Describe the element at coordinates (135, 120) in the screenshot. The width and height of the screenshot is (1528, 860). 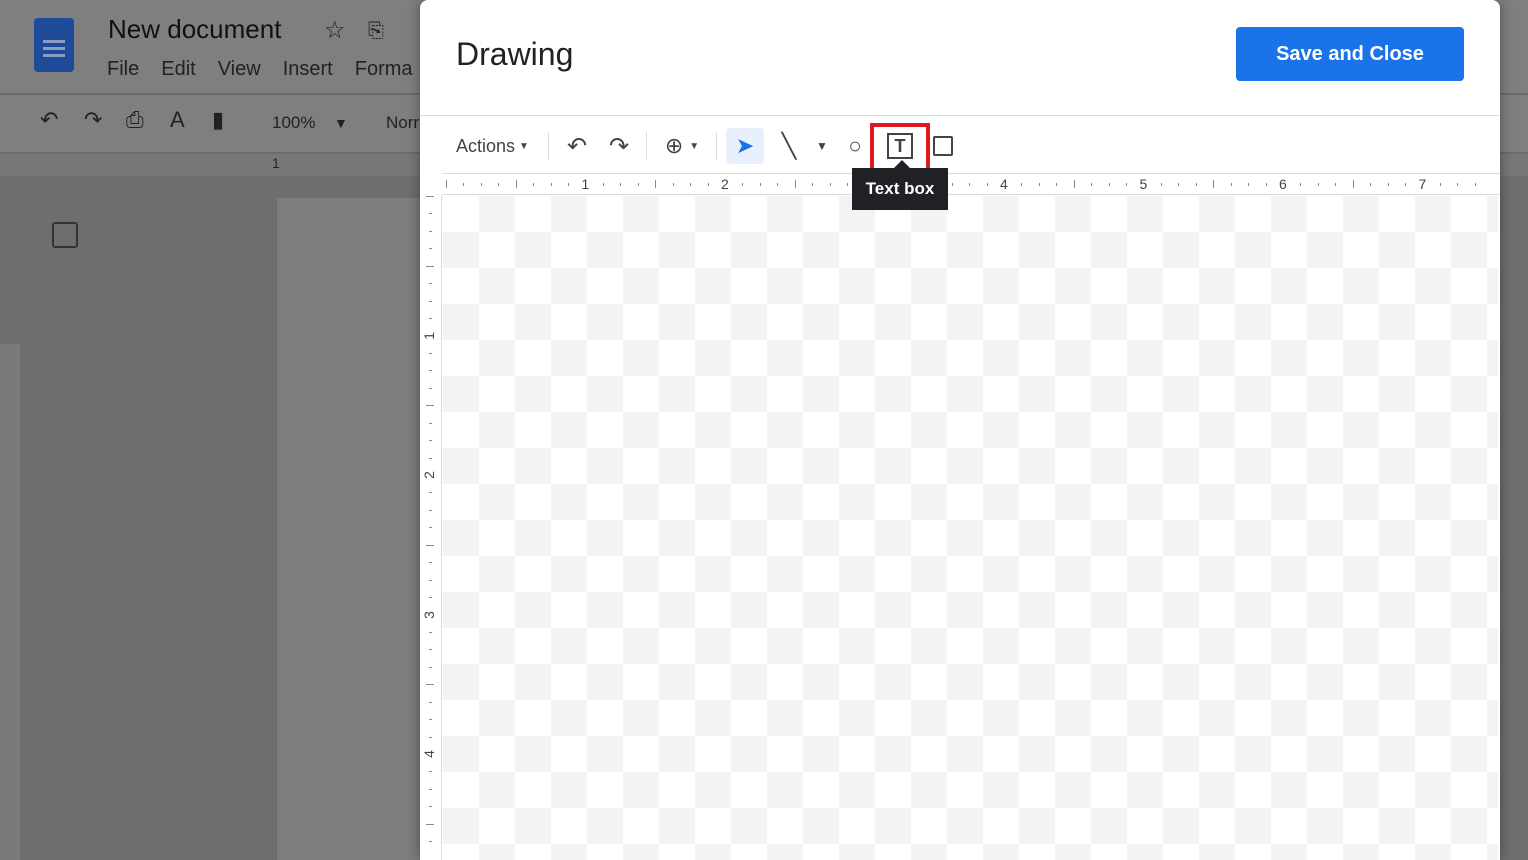
I see `print-icon: ⎙` at that location.